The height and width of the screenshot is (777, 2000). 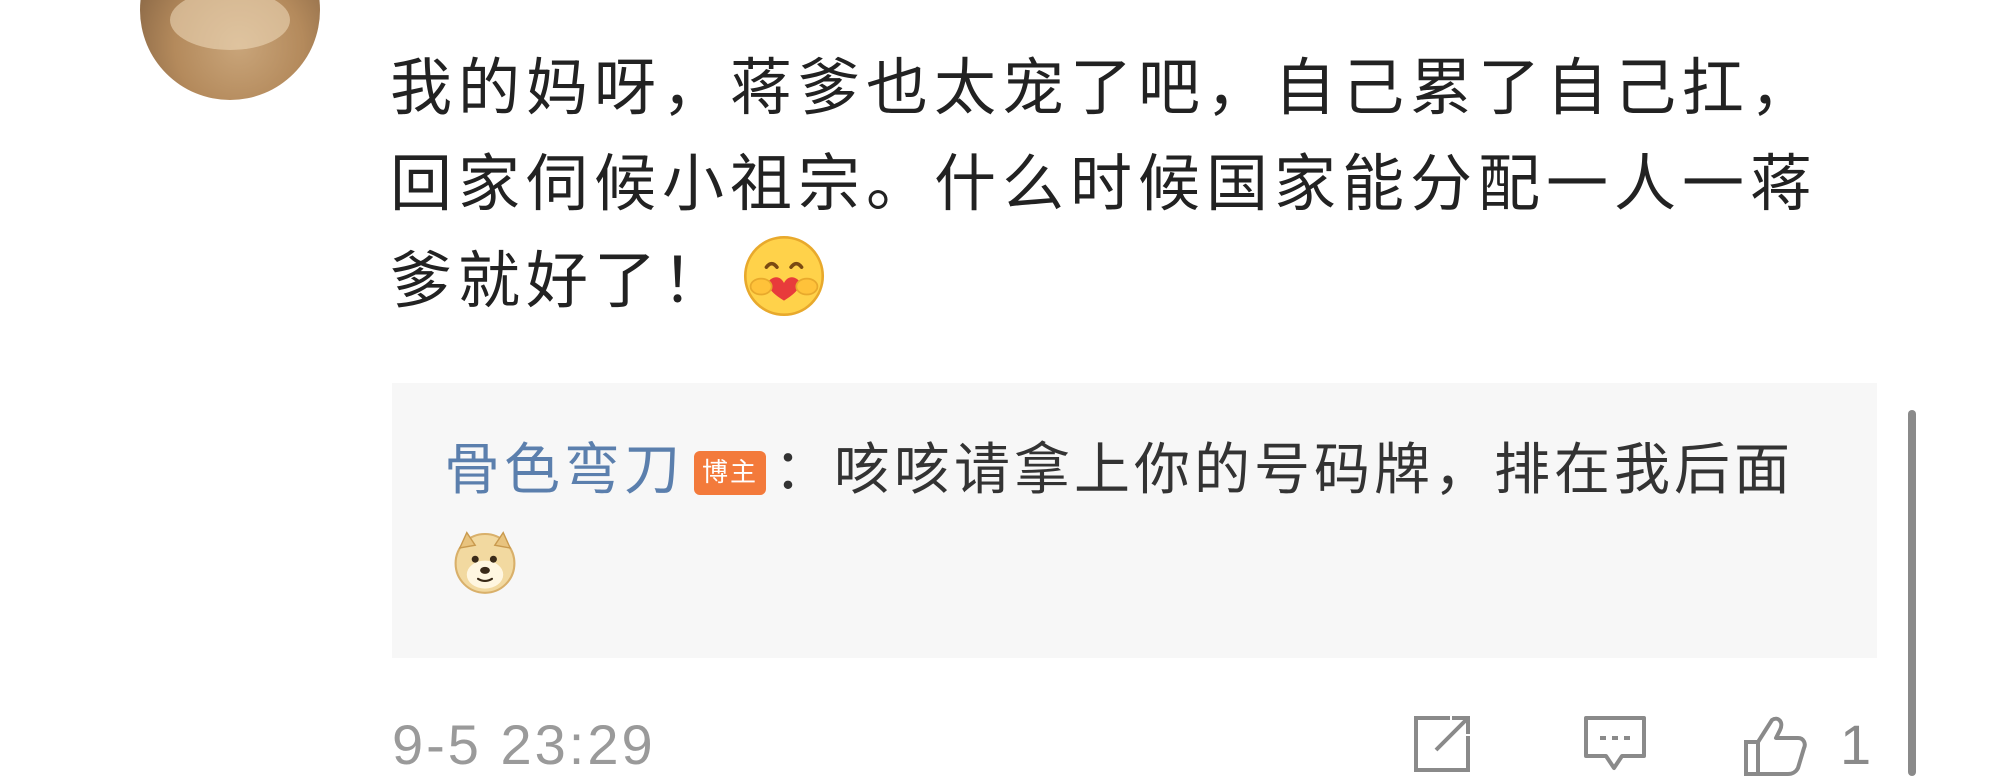 What do you see at coordinates (524, 744) in the screenshot?
I see `timestamp: 9-5 23:29` at bounding box center [524, 744].